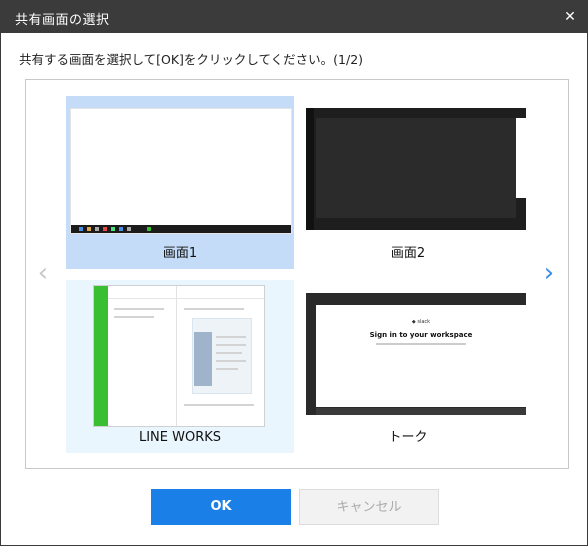 This screenshot has height=546, width=588. What do you see at coordinates (191, 59) in the screenshot?
I see `instruction-text: 共有する画面を選択して[OK]をクリックしてください。(1/2)` at bounding box center [191, 59].